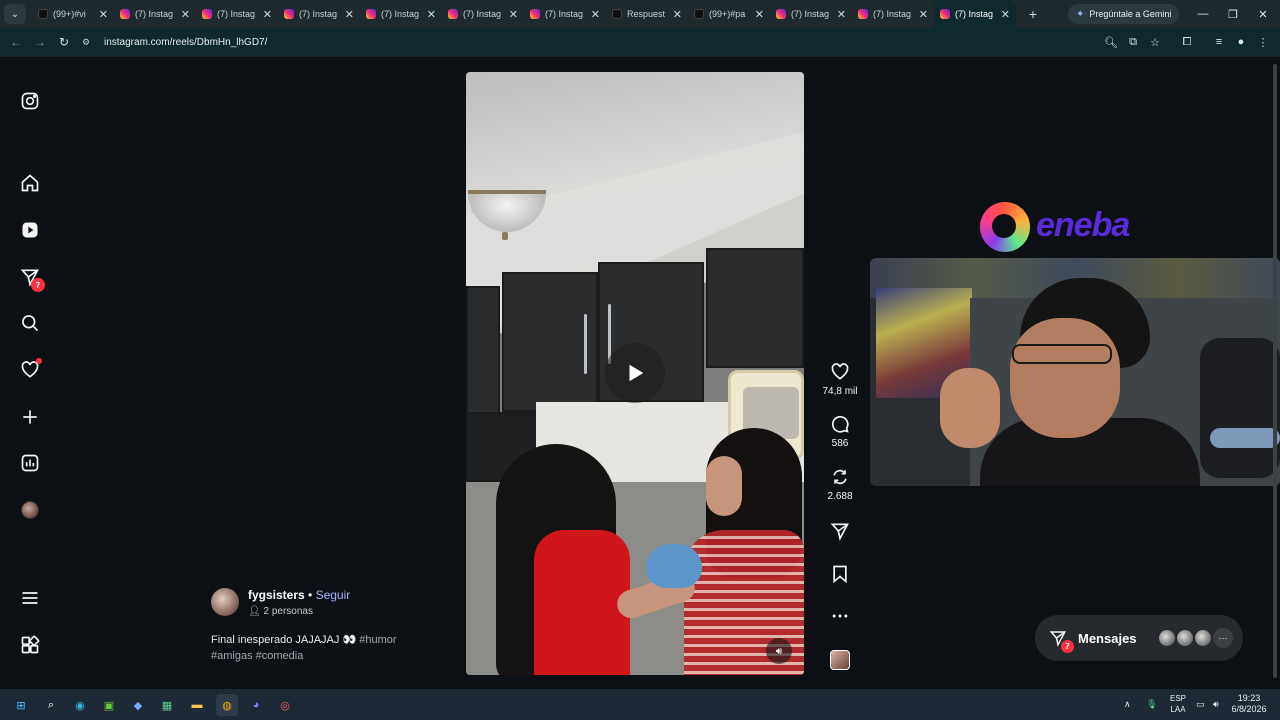 Image resolution: width=1280 pixels, height=720 pixels. I want to click on zoom-icon: 🔍︎, so click(1111, 42).